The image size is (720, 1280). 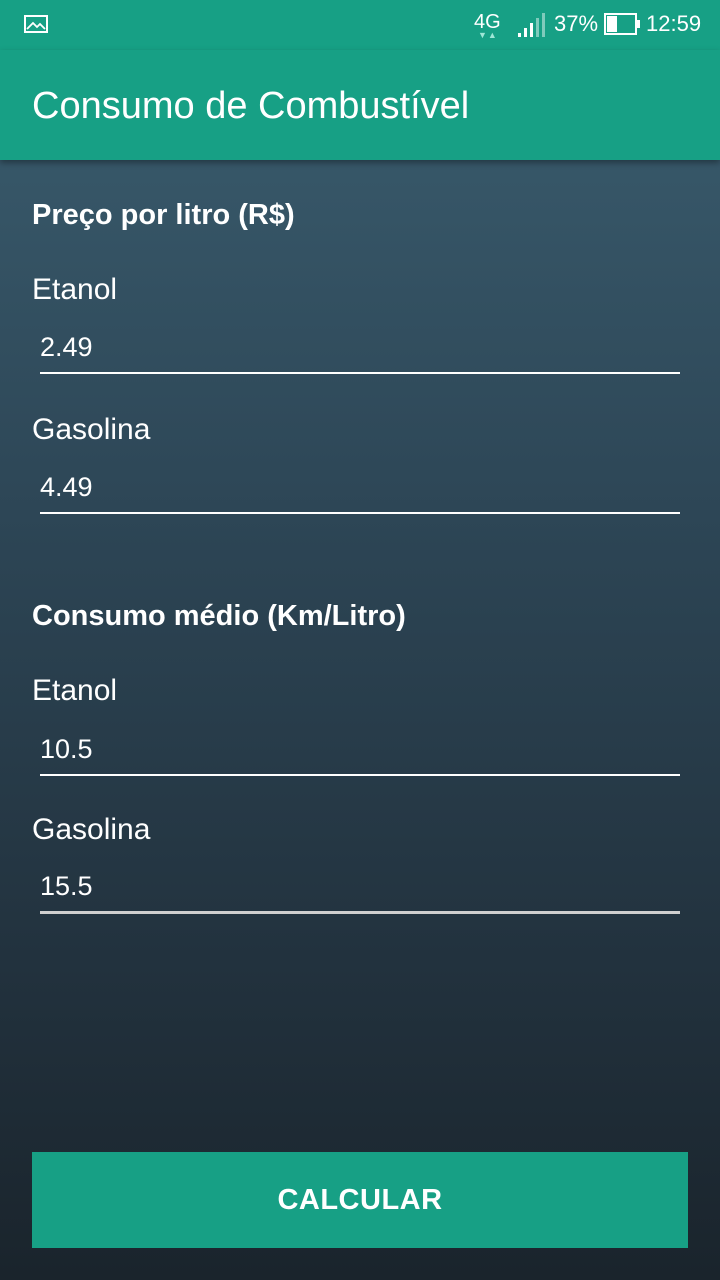 What do you see at coordinates (36, 24) in the screenshot?
I see `image-icon` at bounding box center [36, 24].